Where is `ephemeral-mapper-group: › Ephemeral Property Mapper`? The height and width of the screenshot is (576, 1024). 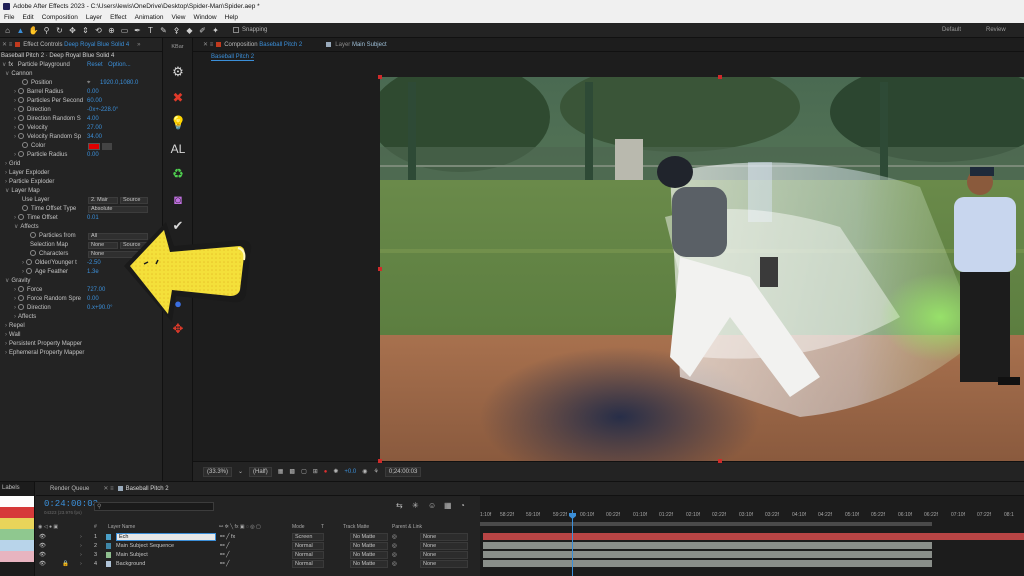 ephemeral-mapper-group: › Ephemeral Property Mapper is located at coordinates (81, 353).